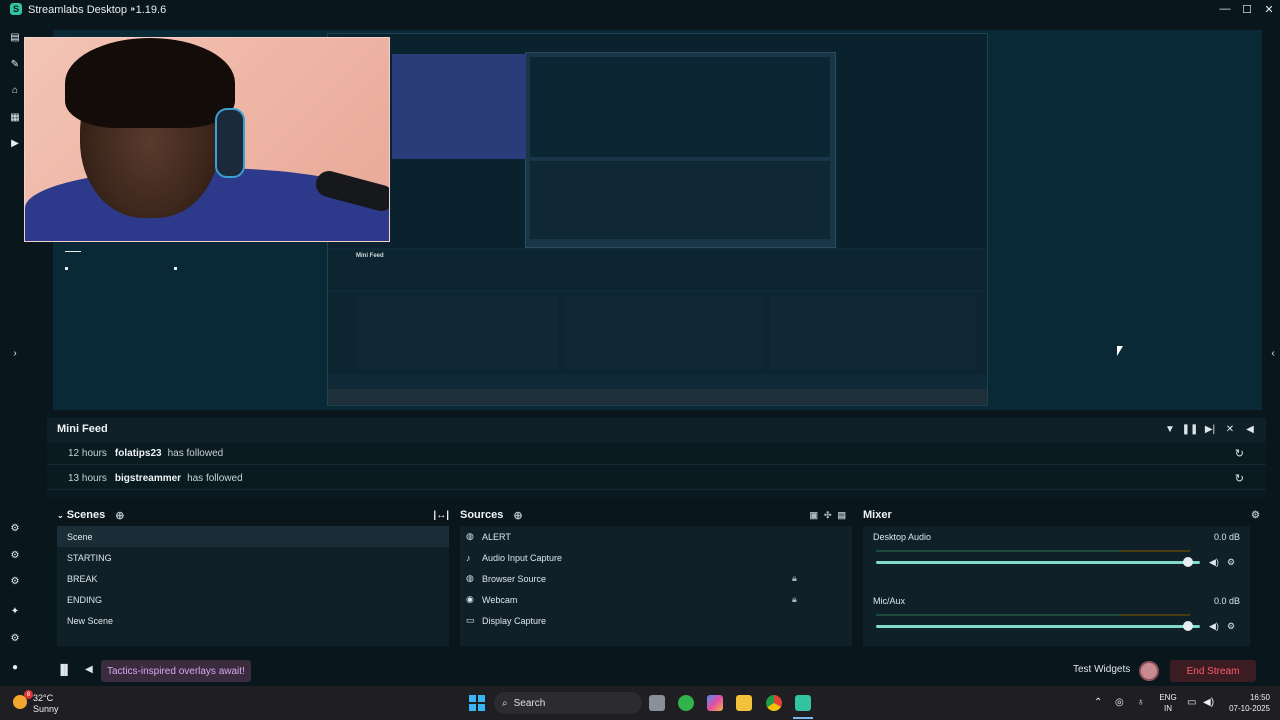 The width and height of the screenshot is (1280, 720). I want to click on skip-icon: ▶|, so click(1210, 429).